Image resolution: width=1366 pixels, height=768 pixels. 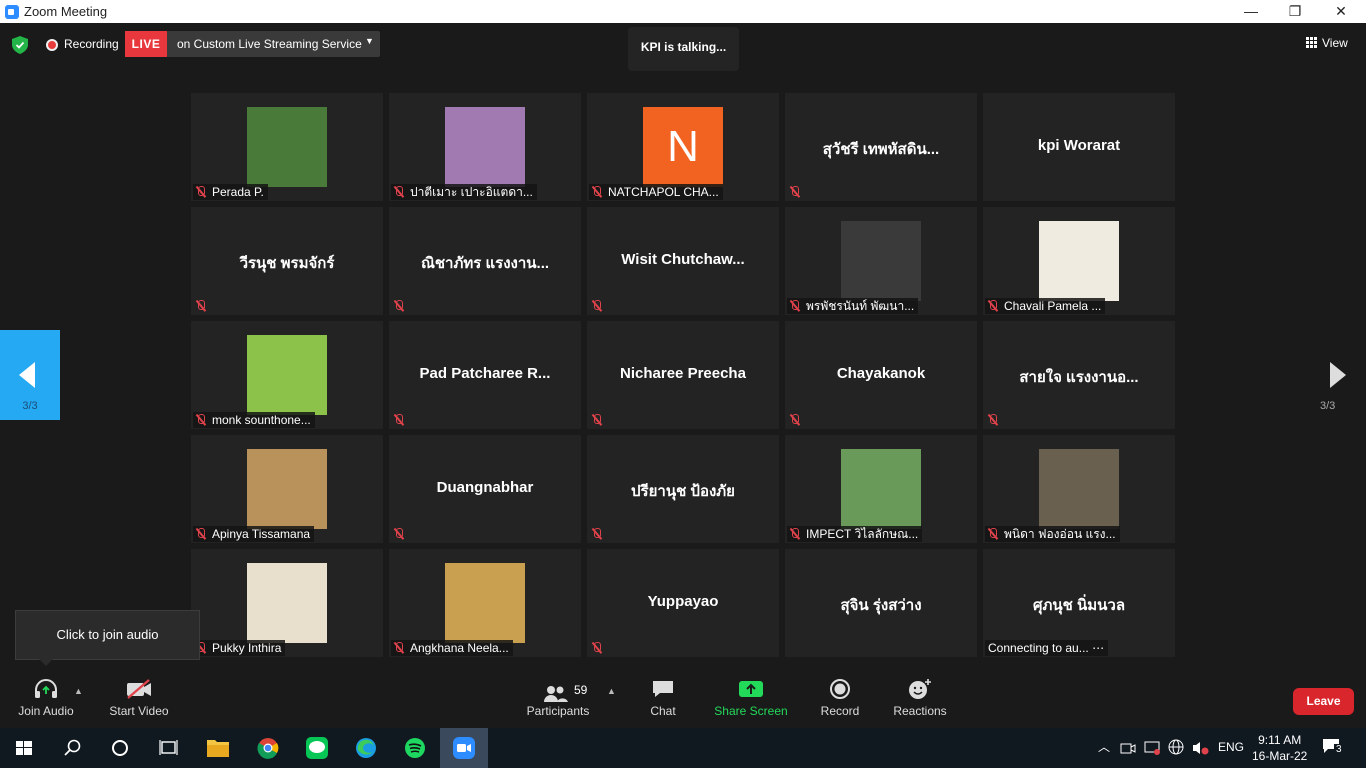 I want to click on network-alert-icon, so click(x=1153, y=748).